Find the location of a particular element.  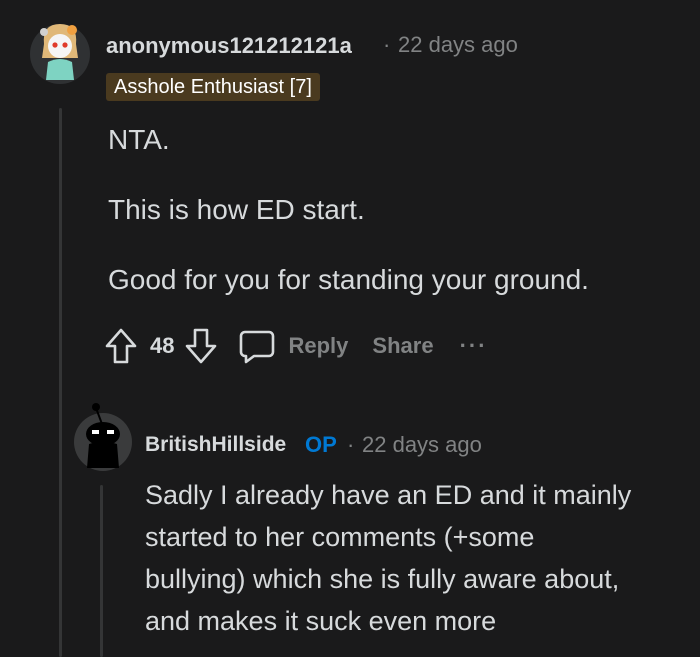

share-button: Share is located at coordinates (402, 346).